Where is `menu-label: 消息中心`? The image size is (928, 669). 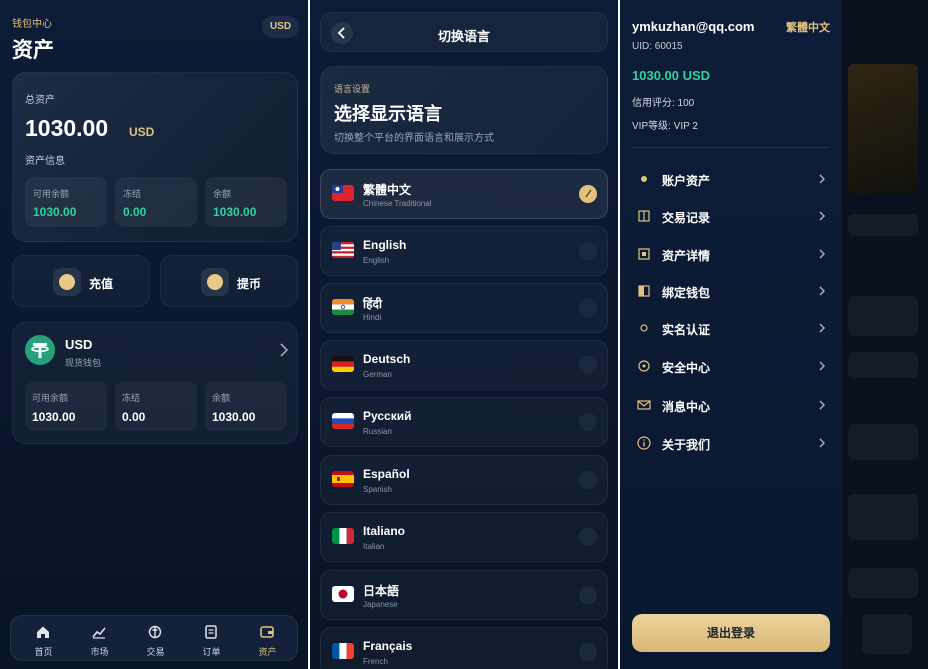
menu-label: 消息中心 is located at coordinates (686, 407).